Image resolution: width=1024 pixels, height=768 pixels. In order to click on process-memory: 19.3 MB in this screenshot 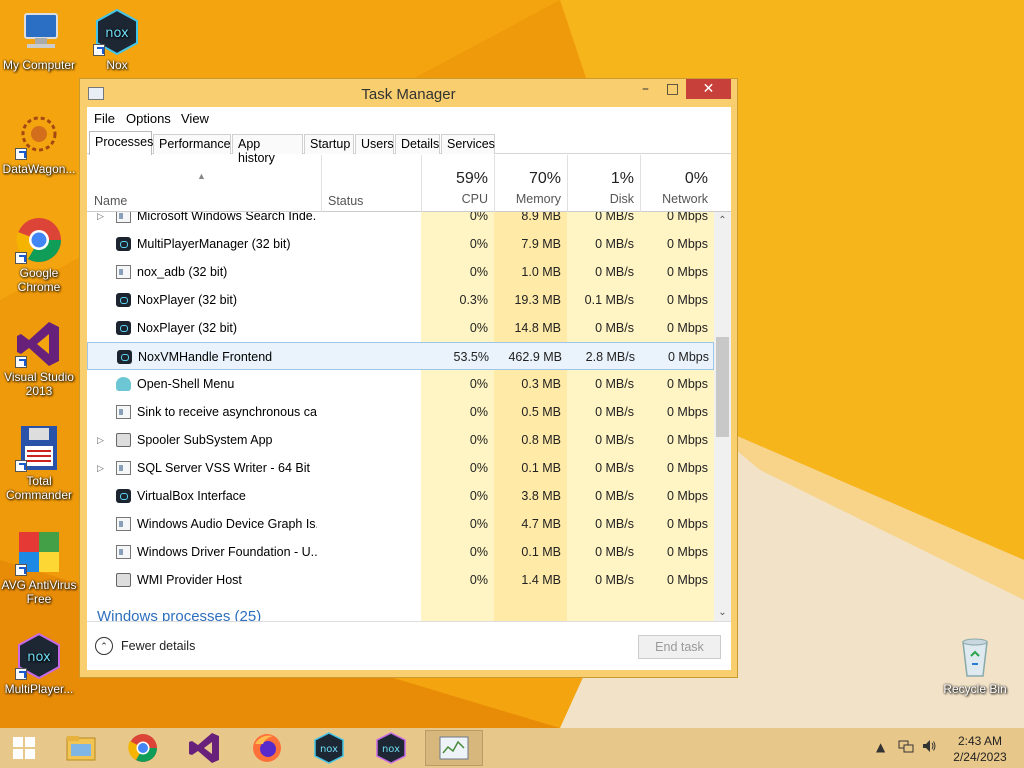, I will do `click(537, 300)`.